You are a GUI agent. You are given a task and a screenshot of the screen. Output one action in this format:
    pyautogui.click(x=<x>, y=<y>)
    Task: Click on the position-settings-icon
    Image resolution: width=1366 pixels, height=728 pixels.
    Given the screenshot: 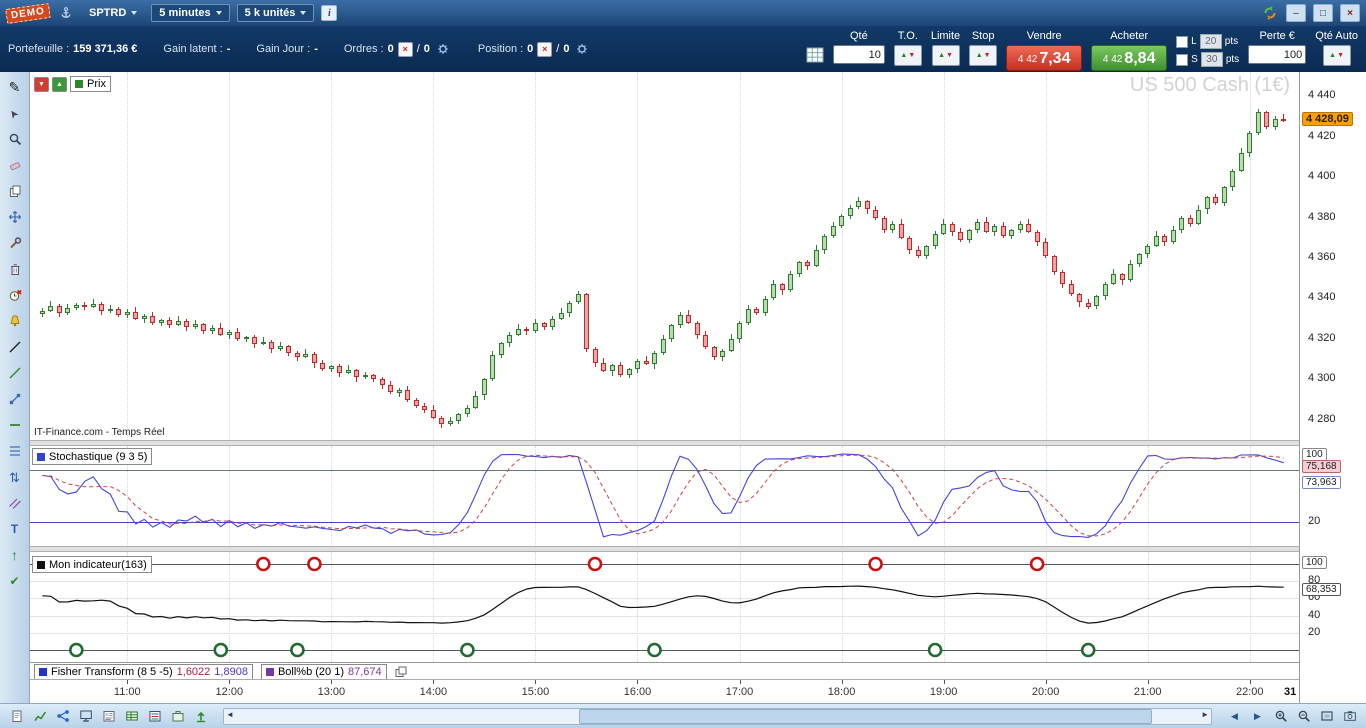 What is the action you would take?
    pyautogui.click(x=582, y=49)
    